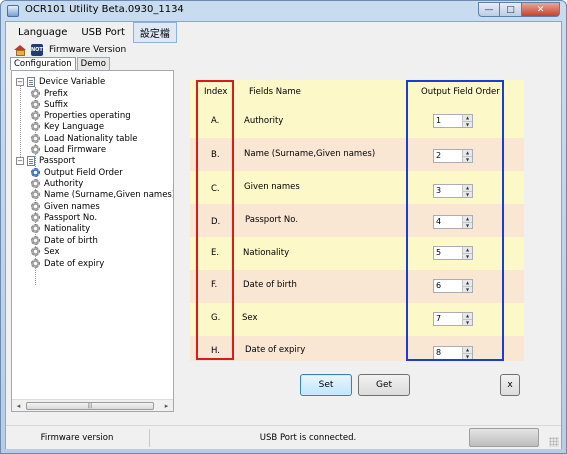  I want to click on tree-item-label: Date of expiry, so click(74, 263).